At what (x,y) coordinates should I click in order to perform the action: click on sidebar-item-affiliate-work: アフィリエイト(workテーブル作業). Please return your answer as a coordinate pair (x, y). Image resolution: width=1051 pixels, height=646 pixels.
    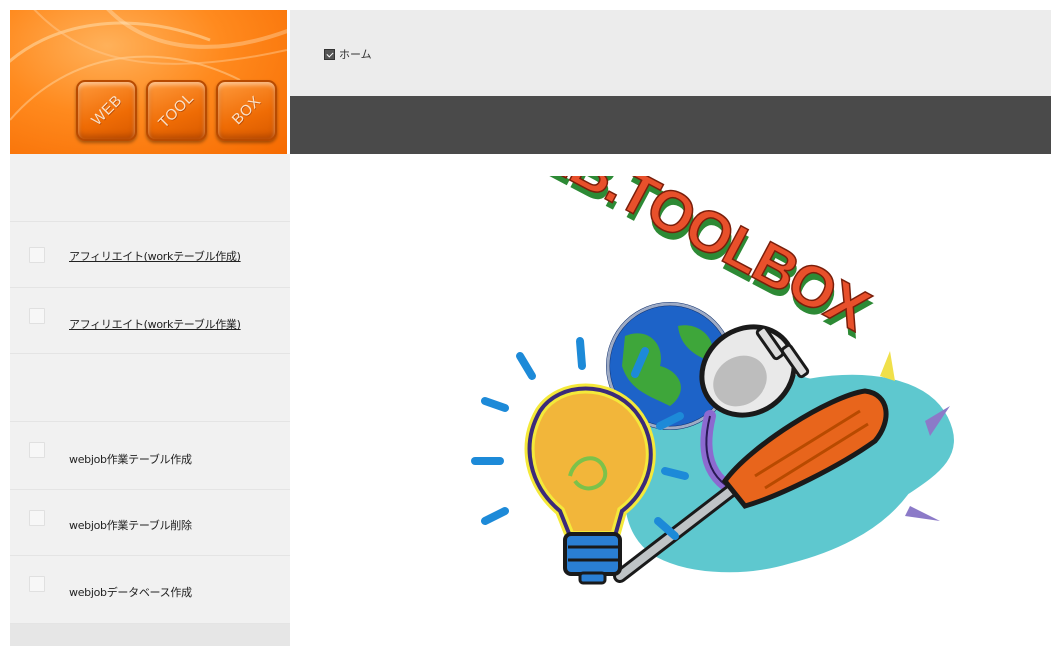
    Looking at the image, I should click on (150, 320).